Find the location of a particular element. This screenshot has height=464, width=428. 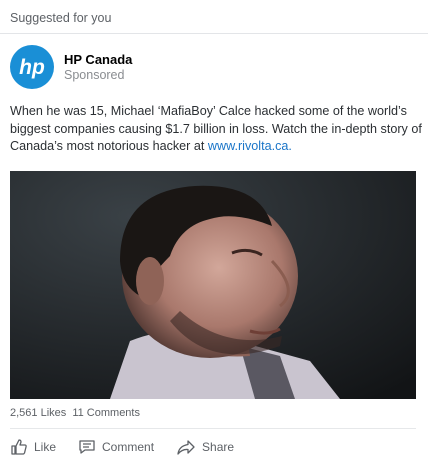

action-bar: Like Comment Share is located at coordinates (122, 447).